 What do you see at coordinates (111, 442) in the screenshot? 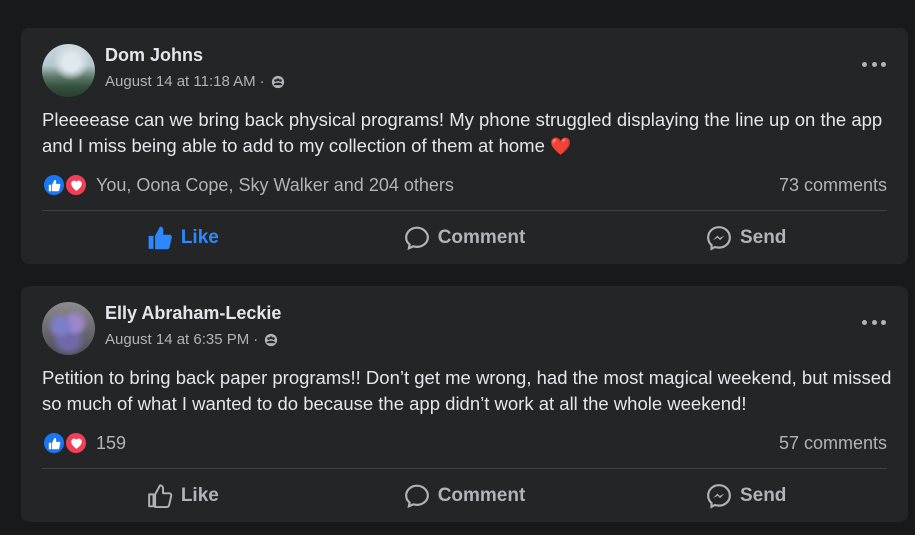
I see `reactions-count: 159` at bounding box center [111, 442].